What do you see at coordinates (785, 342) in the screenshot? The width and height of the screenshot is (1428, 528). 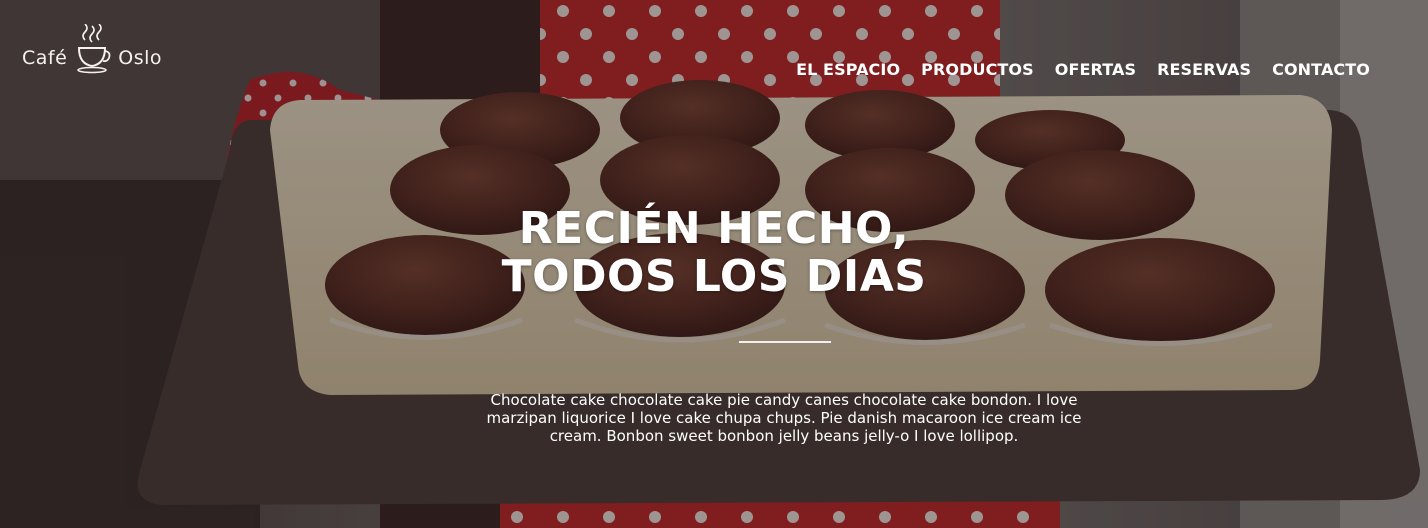 I see `title-divider` at bounding box center [785, 342].